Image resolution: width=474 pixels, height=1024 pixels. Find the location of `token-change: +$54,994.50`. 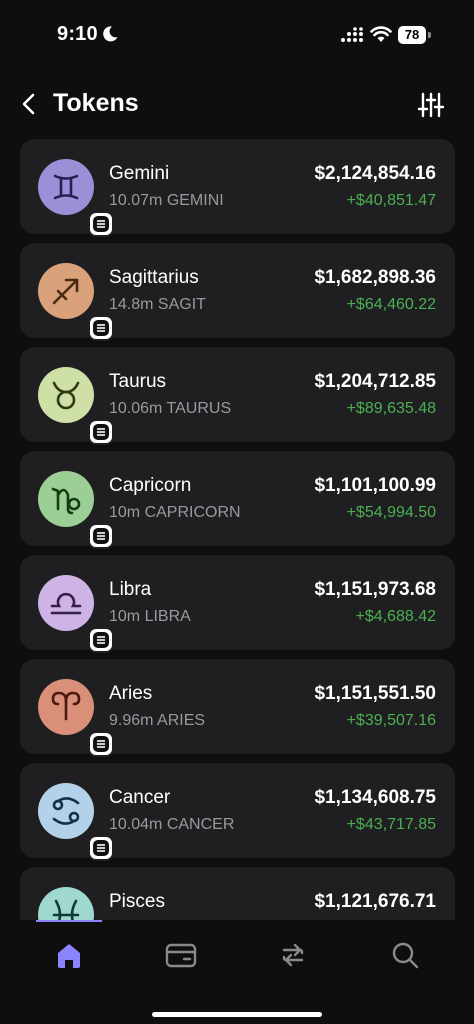

token-change: +$54,994.50 is located at coordinates (391, 512).